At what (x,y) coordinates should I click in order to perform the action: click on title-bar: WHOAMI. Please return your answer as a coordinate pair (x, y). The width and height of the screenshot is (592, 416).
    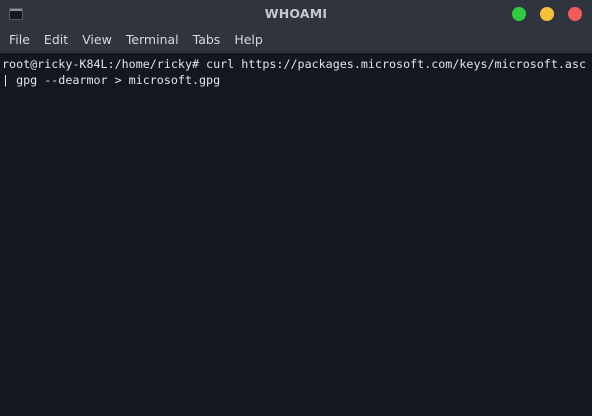
    Looking at the image, I should click on (296, 14).